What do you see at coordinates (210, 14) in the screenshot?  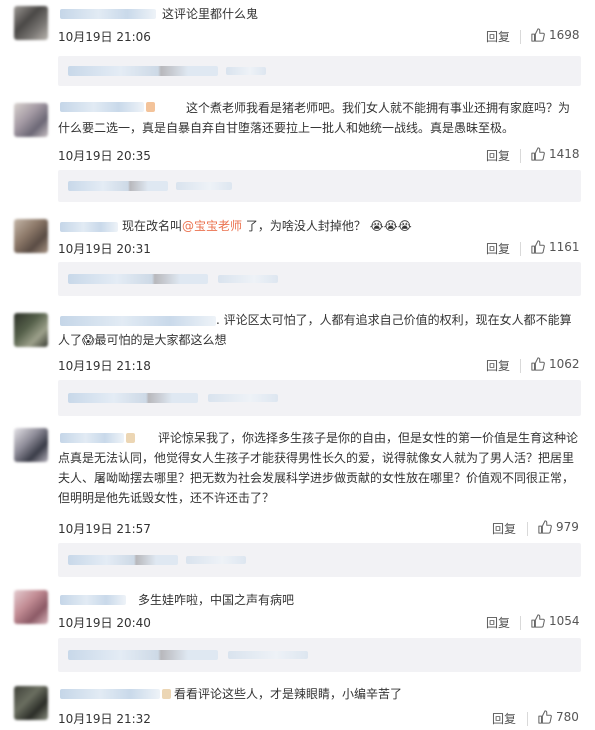 I see `comment-text: 这评论里都什么鬼` at bounding box center [210, 14].